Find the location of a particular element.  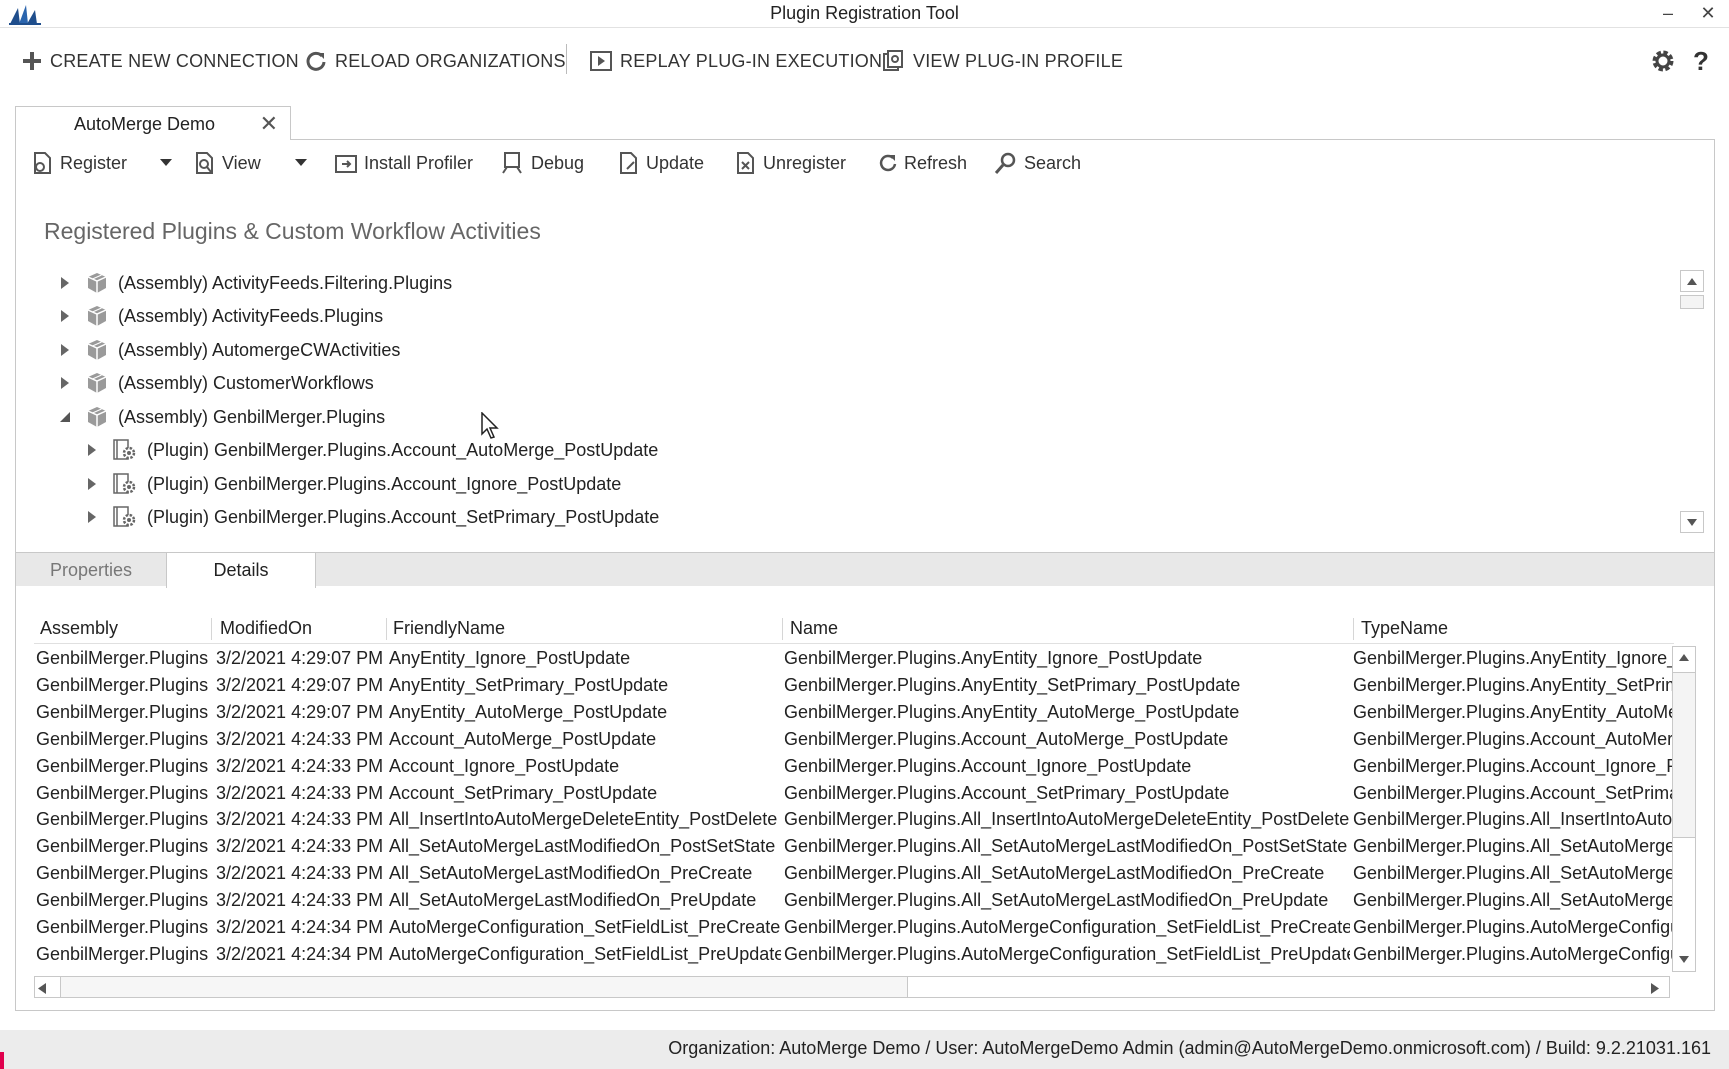

search-button: Search is located at coordinates (1037, 163).